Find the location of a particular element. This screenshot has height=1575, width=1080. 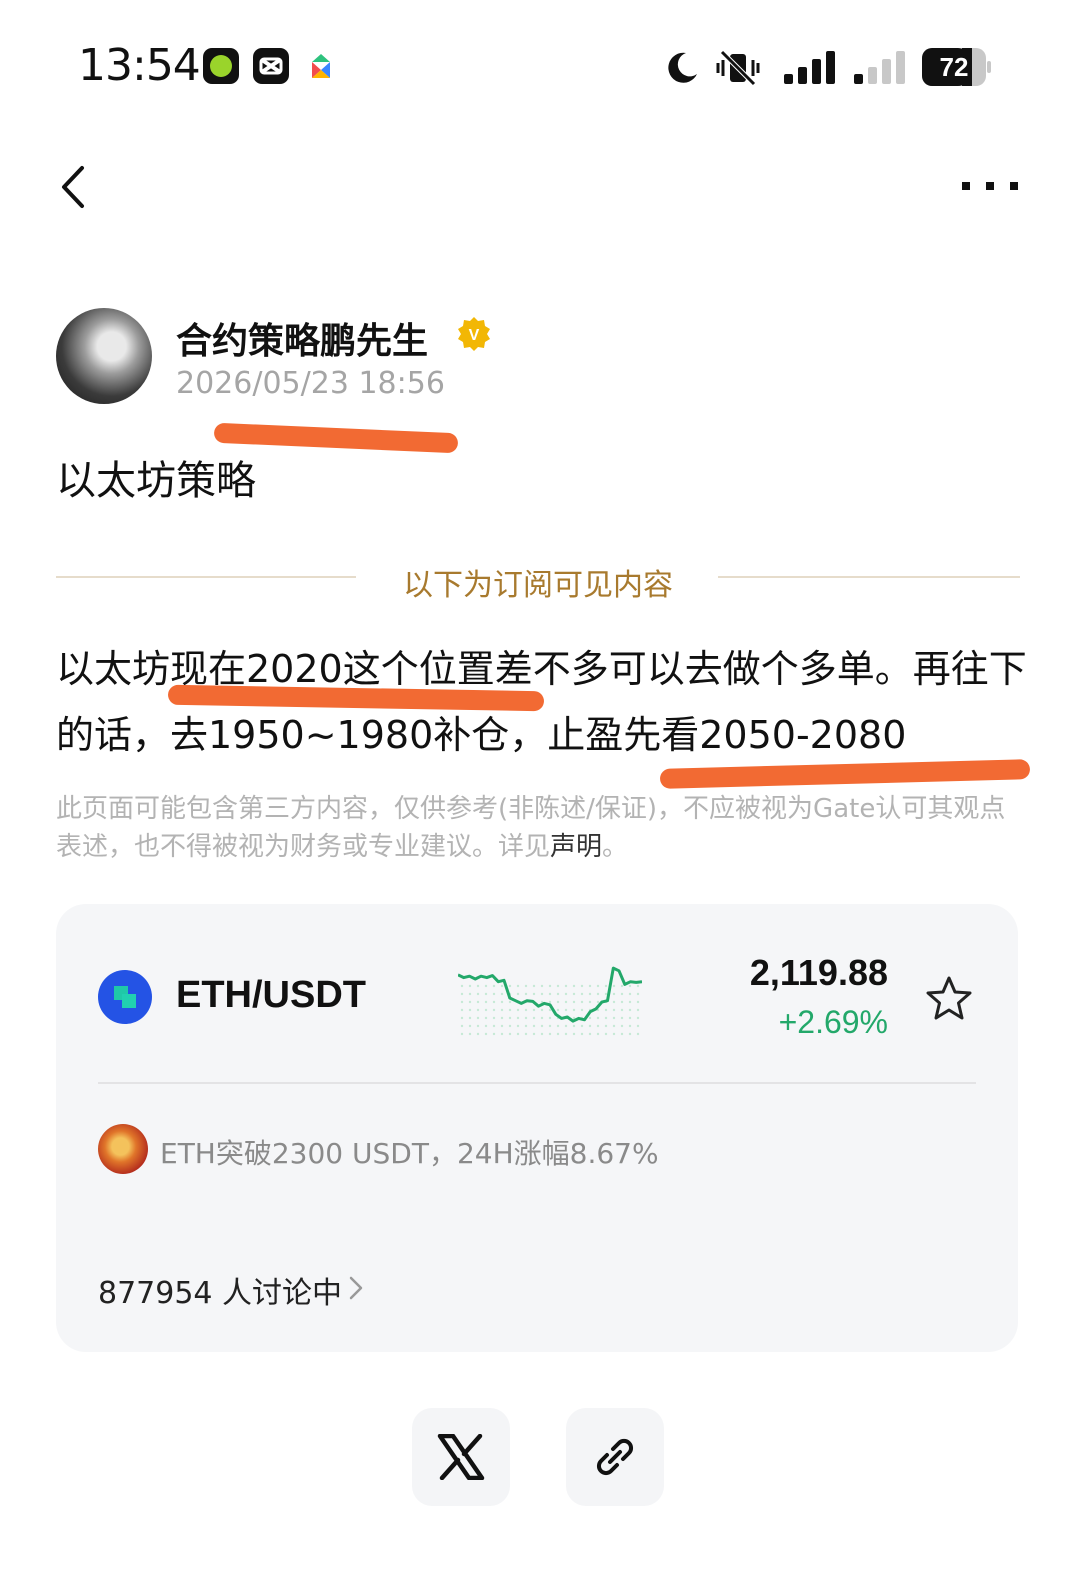

author-avatar is located at coordinates (104, 356).